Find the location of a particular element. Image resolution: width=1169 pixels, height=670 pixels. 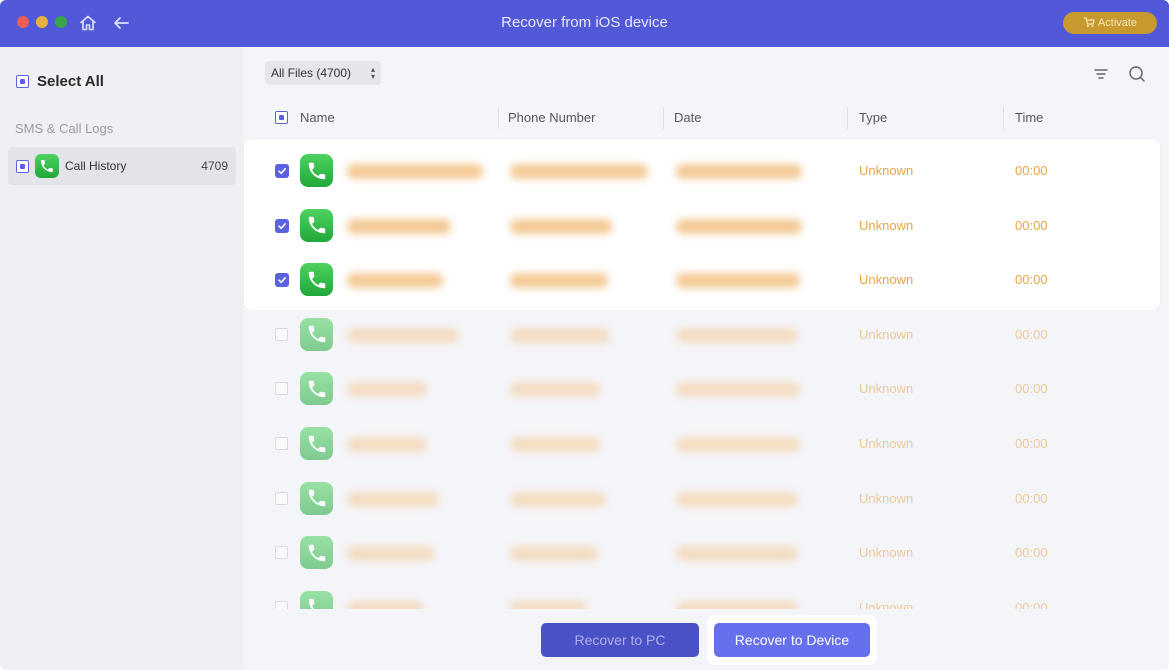

window-title: Recover from iOS device is located at coordinates (584, 22).